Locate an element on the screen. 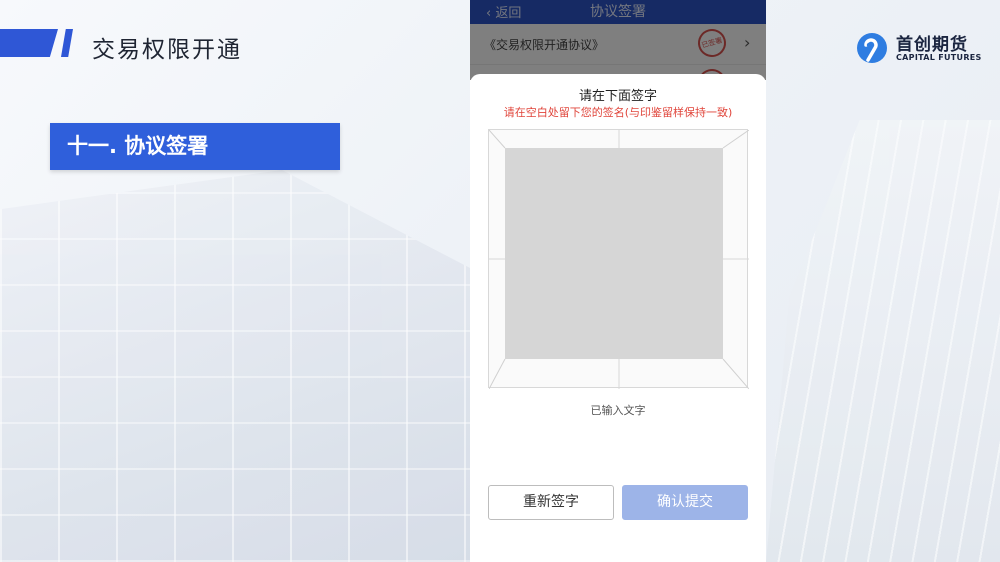  brand-logo: 首创期货 CAPITAL FUTURES is located at coordinates (921, 48).